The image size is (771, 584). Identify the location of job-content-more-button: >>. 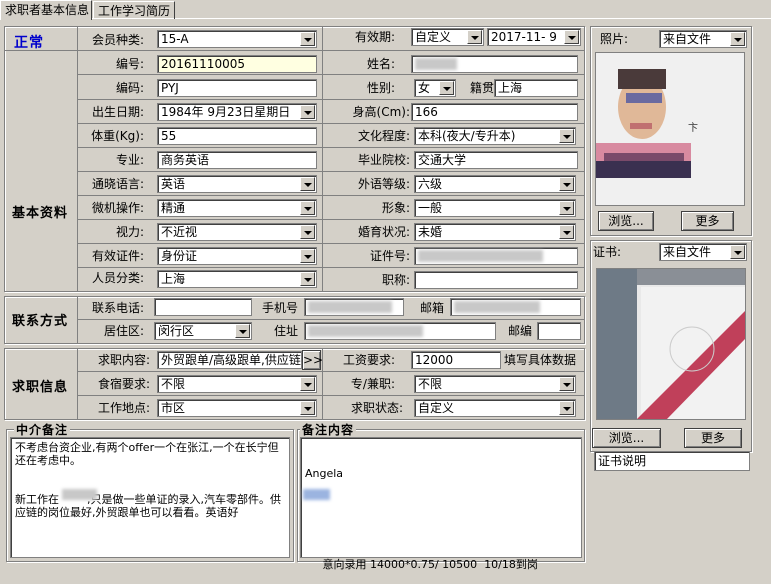
(312, 360).